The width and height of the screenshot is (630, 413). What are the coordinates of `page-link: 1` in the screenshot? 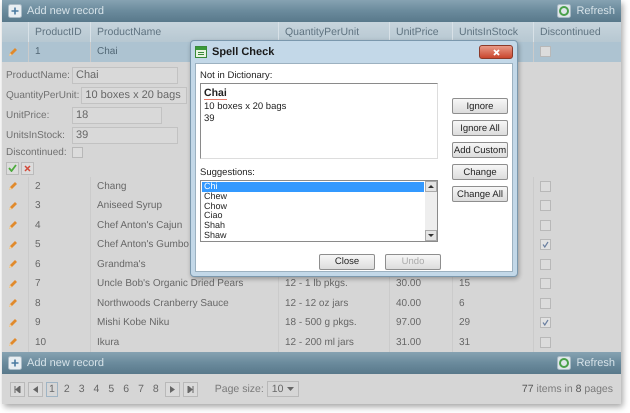 It's located at (52, 389).